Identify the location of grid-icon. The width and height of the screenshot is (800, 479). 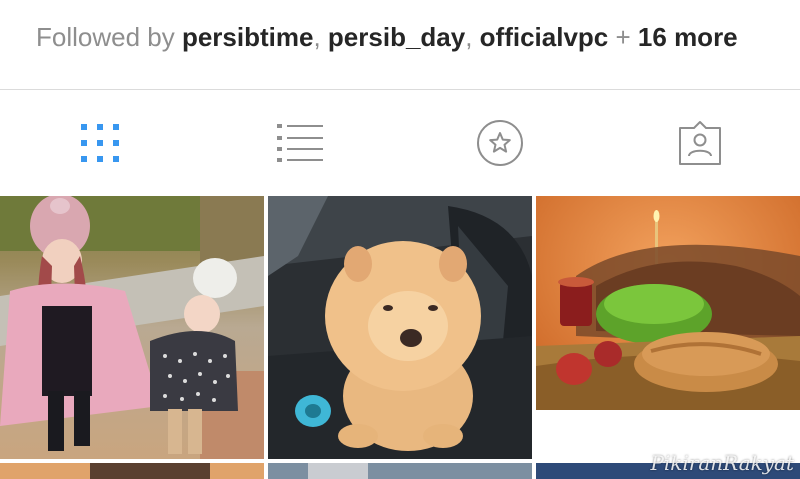
(100, 143).